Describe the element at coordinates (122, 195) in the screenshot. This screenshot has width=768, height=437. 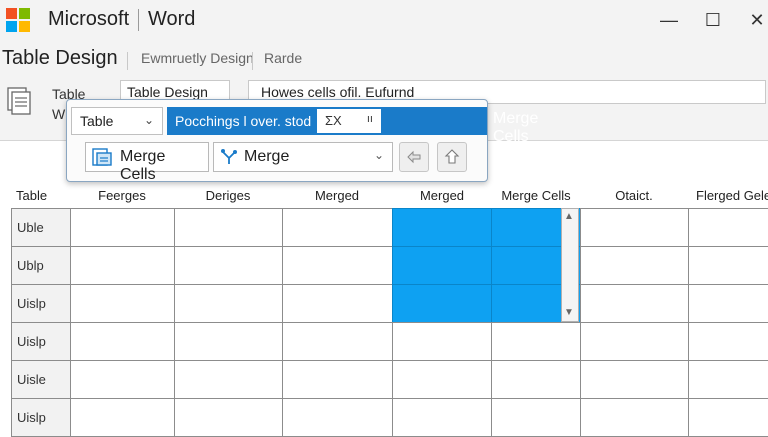
I see `column-header: Feerges` at that location.